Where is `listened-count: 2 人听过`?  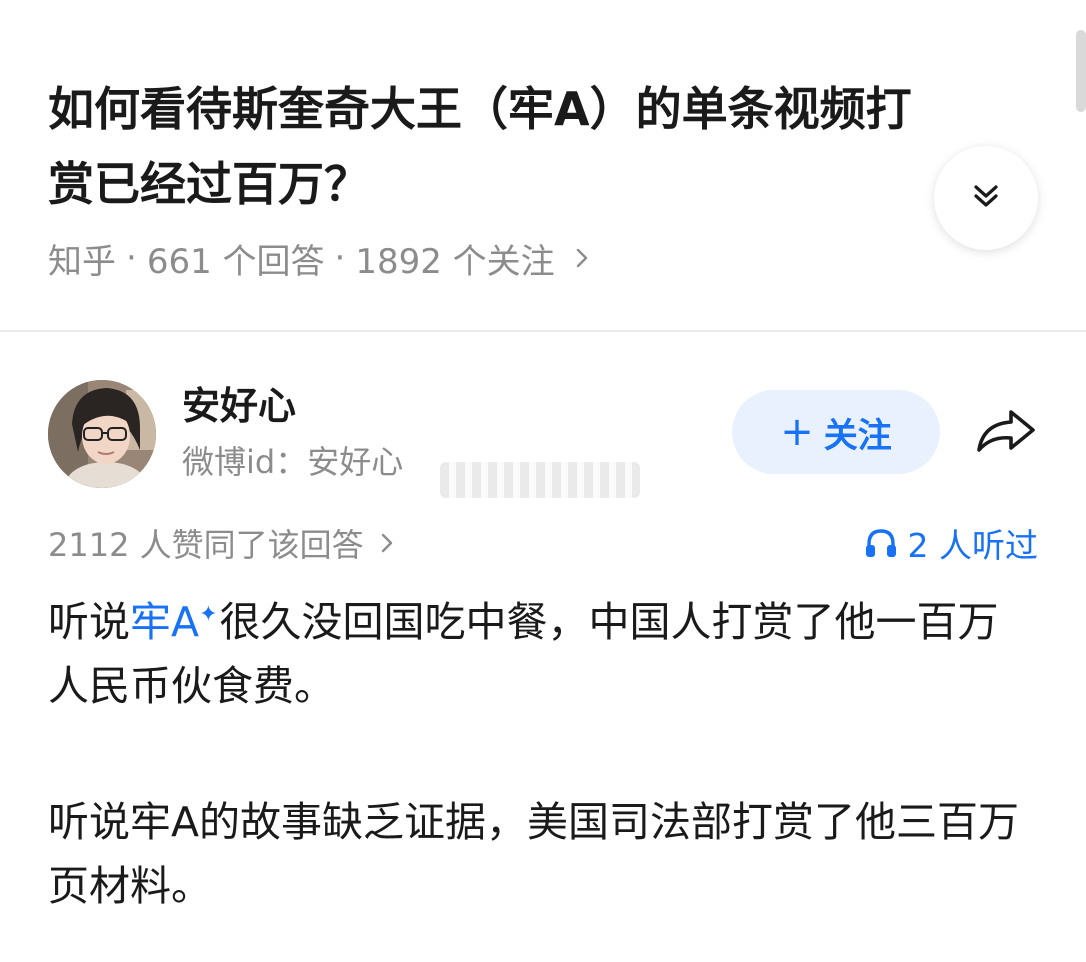
listened-count: 2 人听过 is located at coordinates (951, 543).